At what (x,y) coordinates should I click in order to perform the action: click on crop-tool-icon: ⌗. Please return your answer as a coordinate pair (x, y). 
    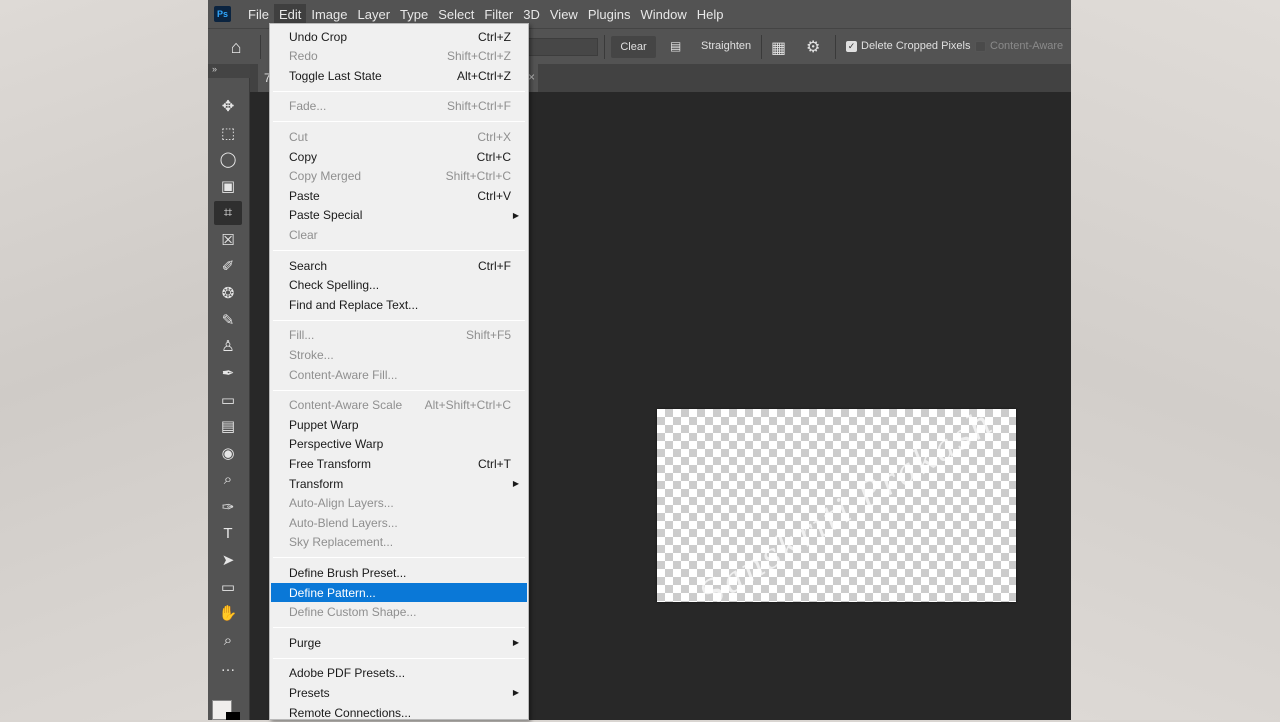
    Looking at the image, I should click on (228, 212).